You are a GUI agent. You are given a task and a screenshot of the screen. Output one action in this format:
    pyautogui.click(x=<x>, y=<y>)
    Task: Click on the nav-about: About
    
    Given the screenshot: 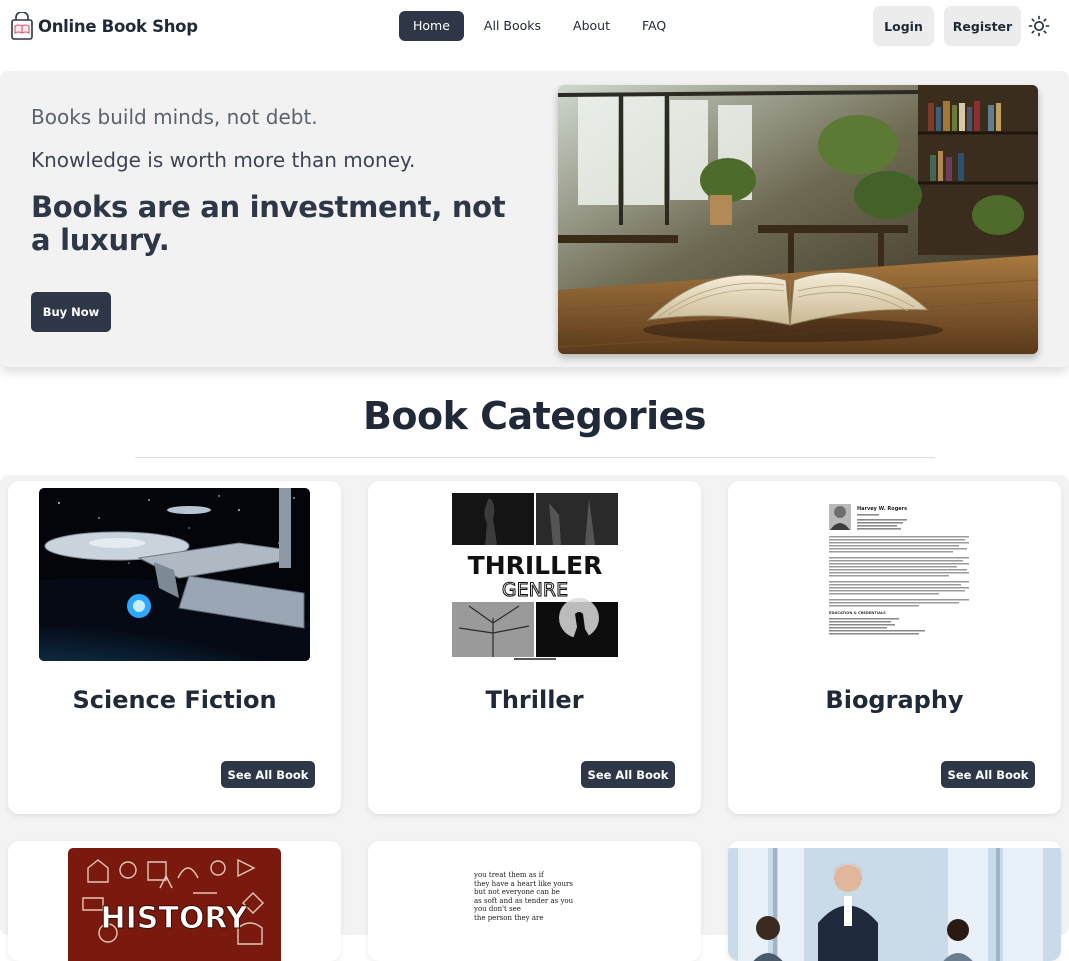 What is the action you would take?
    pyautogui.click(x=591, y=26)
    